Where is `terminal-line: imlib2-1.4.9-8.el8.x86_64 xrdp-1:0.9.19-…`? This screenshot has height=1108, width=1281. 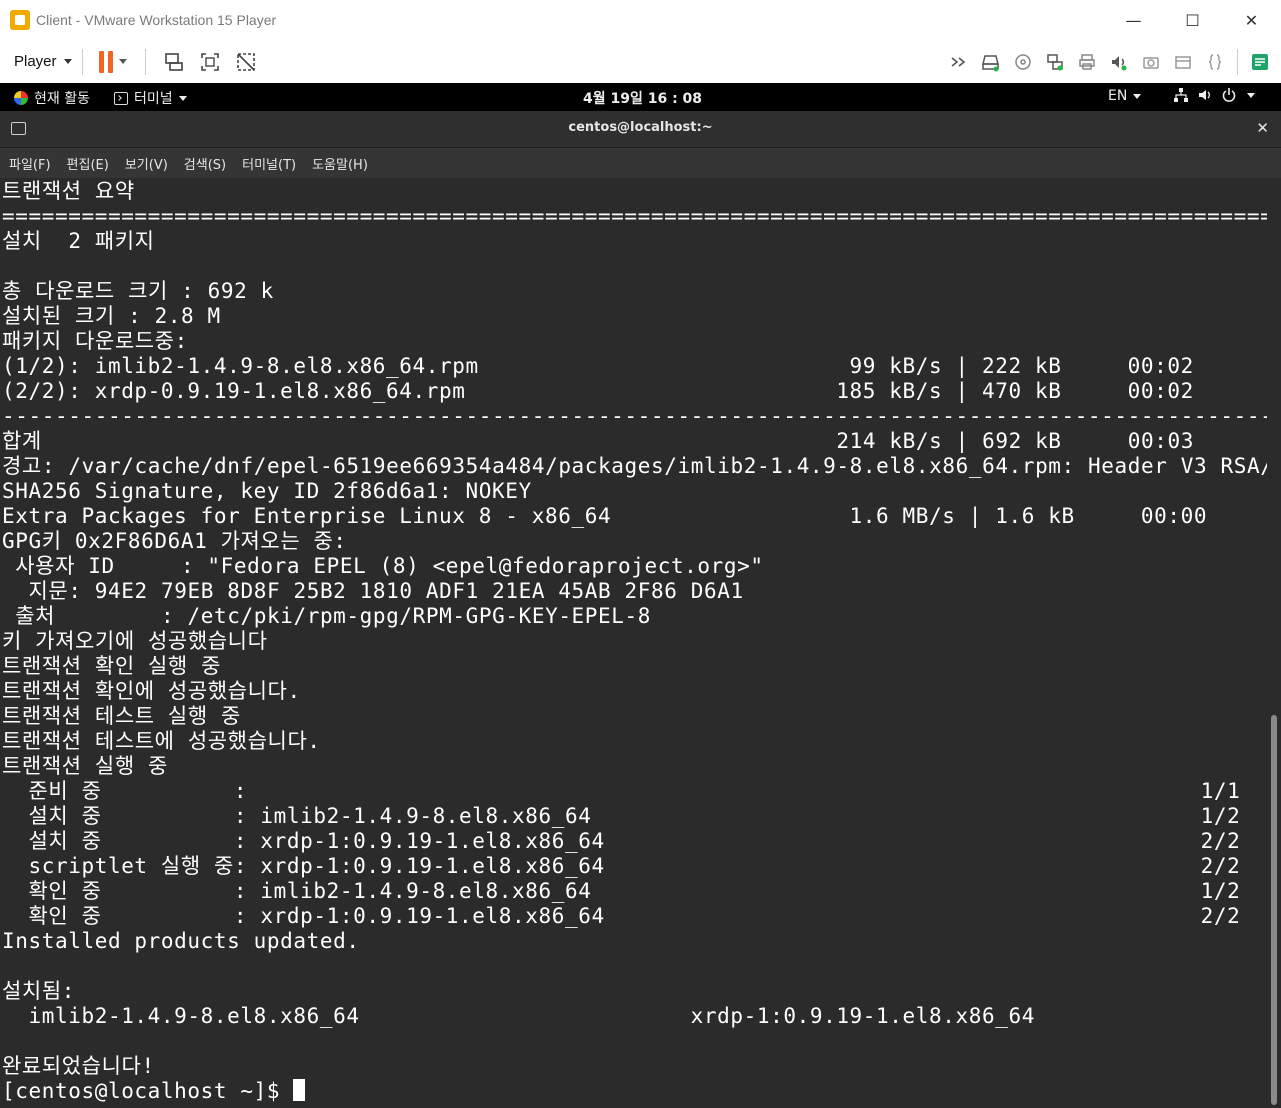 terminal-line: imlib2-1.4.9-8.el8.x86_64 xrdp-1:0.9.19-… is located at coordinates (518, 1016).